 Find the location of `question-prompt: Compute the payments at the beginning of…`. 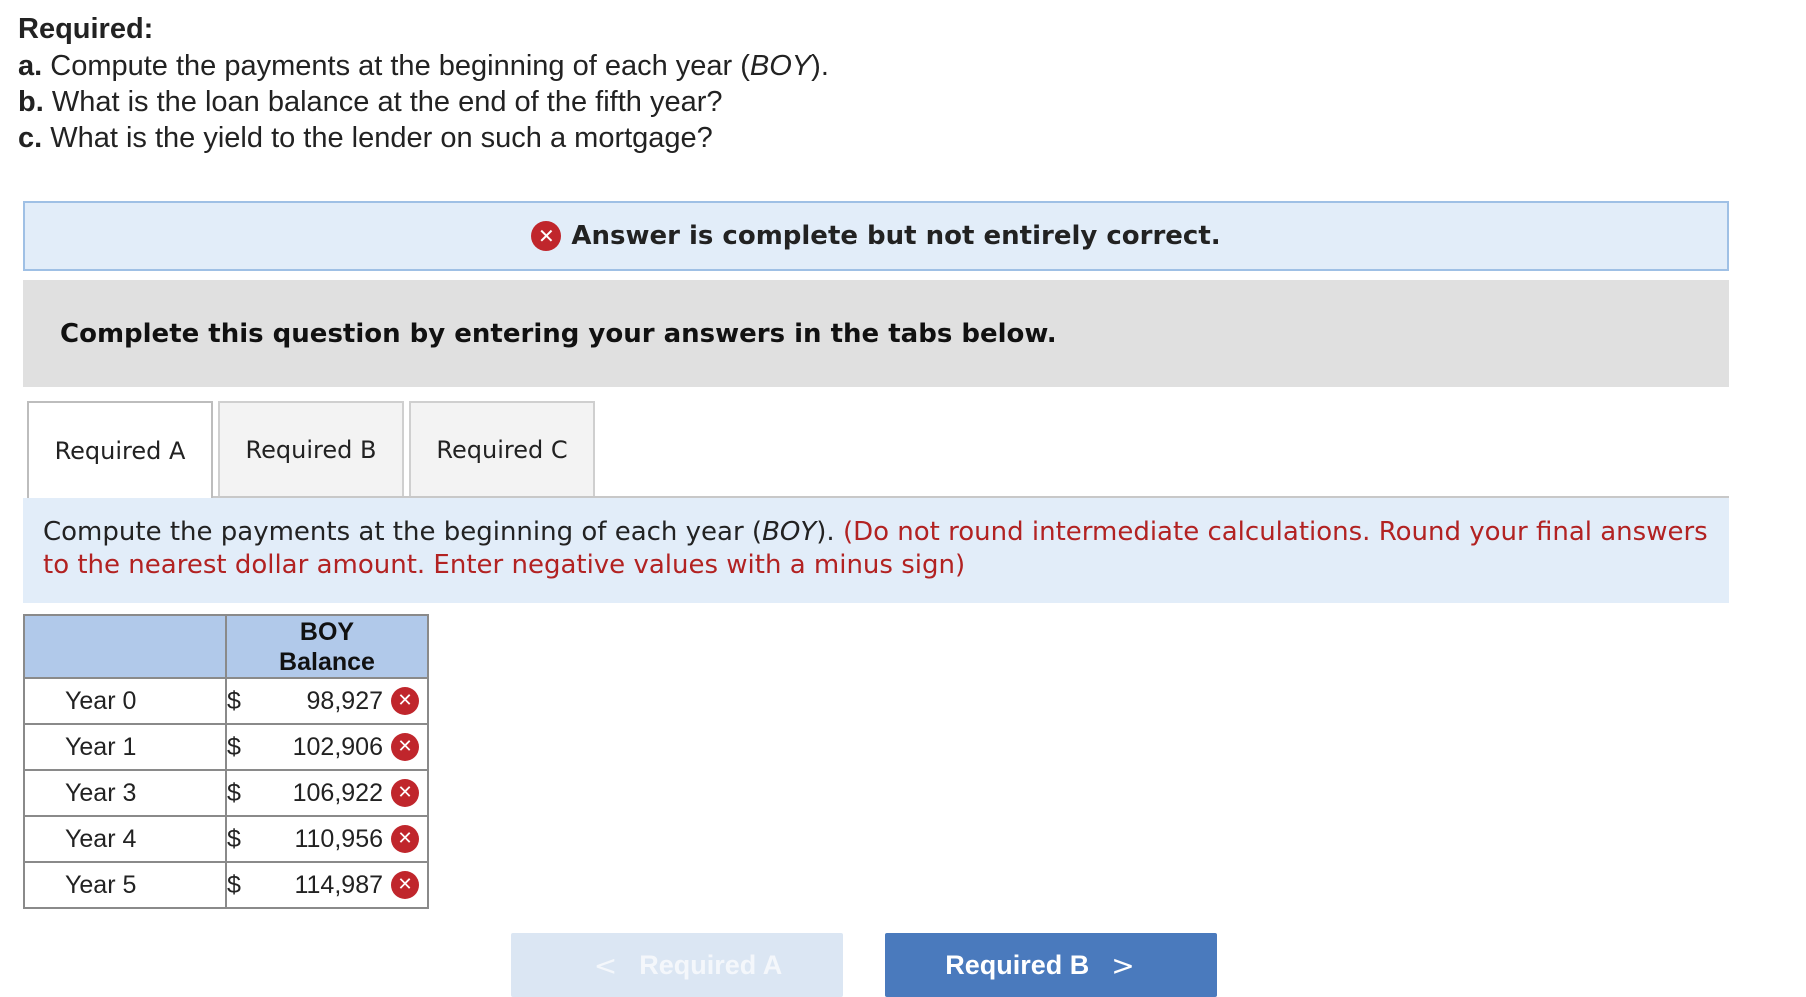

question-prompt: Compute the payments at the beginning of… is located at coordinates (876, 550).